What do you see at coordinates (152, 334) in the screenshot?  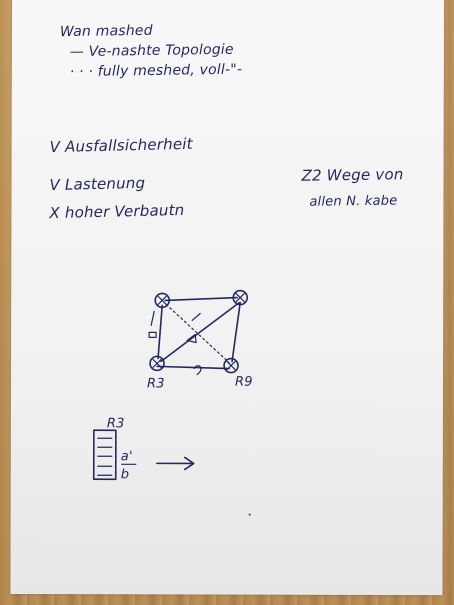 I see `left-box-mark` at bounding box center [152, 334].